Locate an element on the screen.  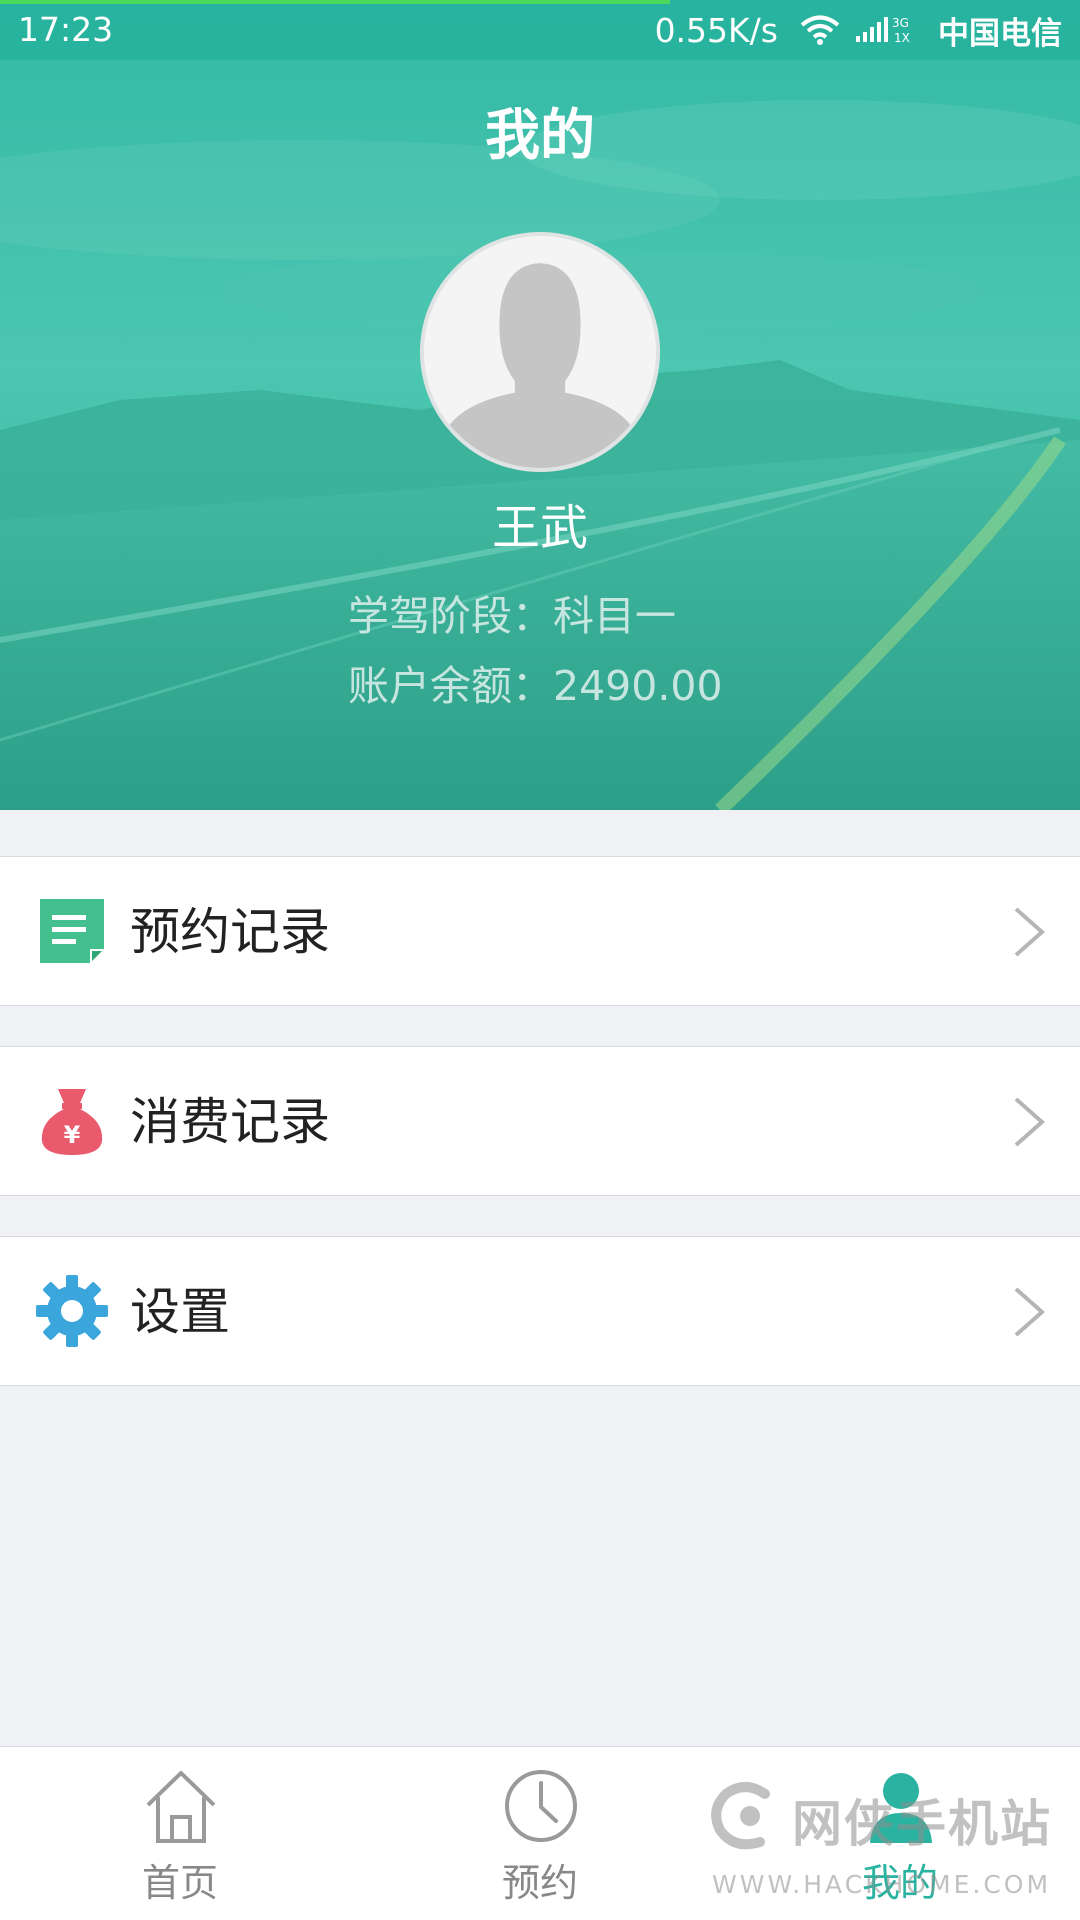
bottom-navigation-bar: 首页 预约 我的 is located at coordinates (540, 1833).